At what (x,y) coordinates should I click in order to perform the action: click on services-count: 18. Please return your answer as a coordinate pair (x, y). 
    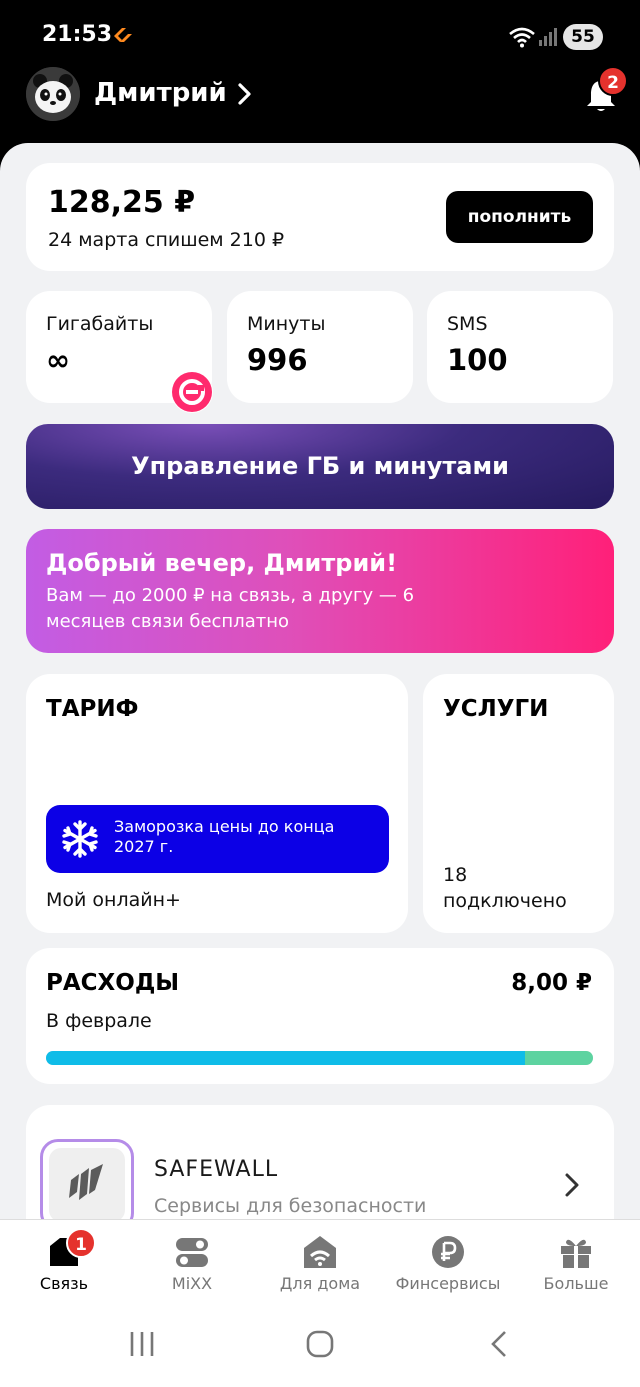
    Looking at the image, I should click on (455, 875).